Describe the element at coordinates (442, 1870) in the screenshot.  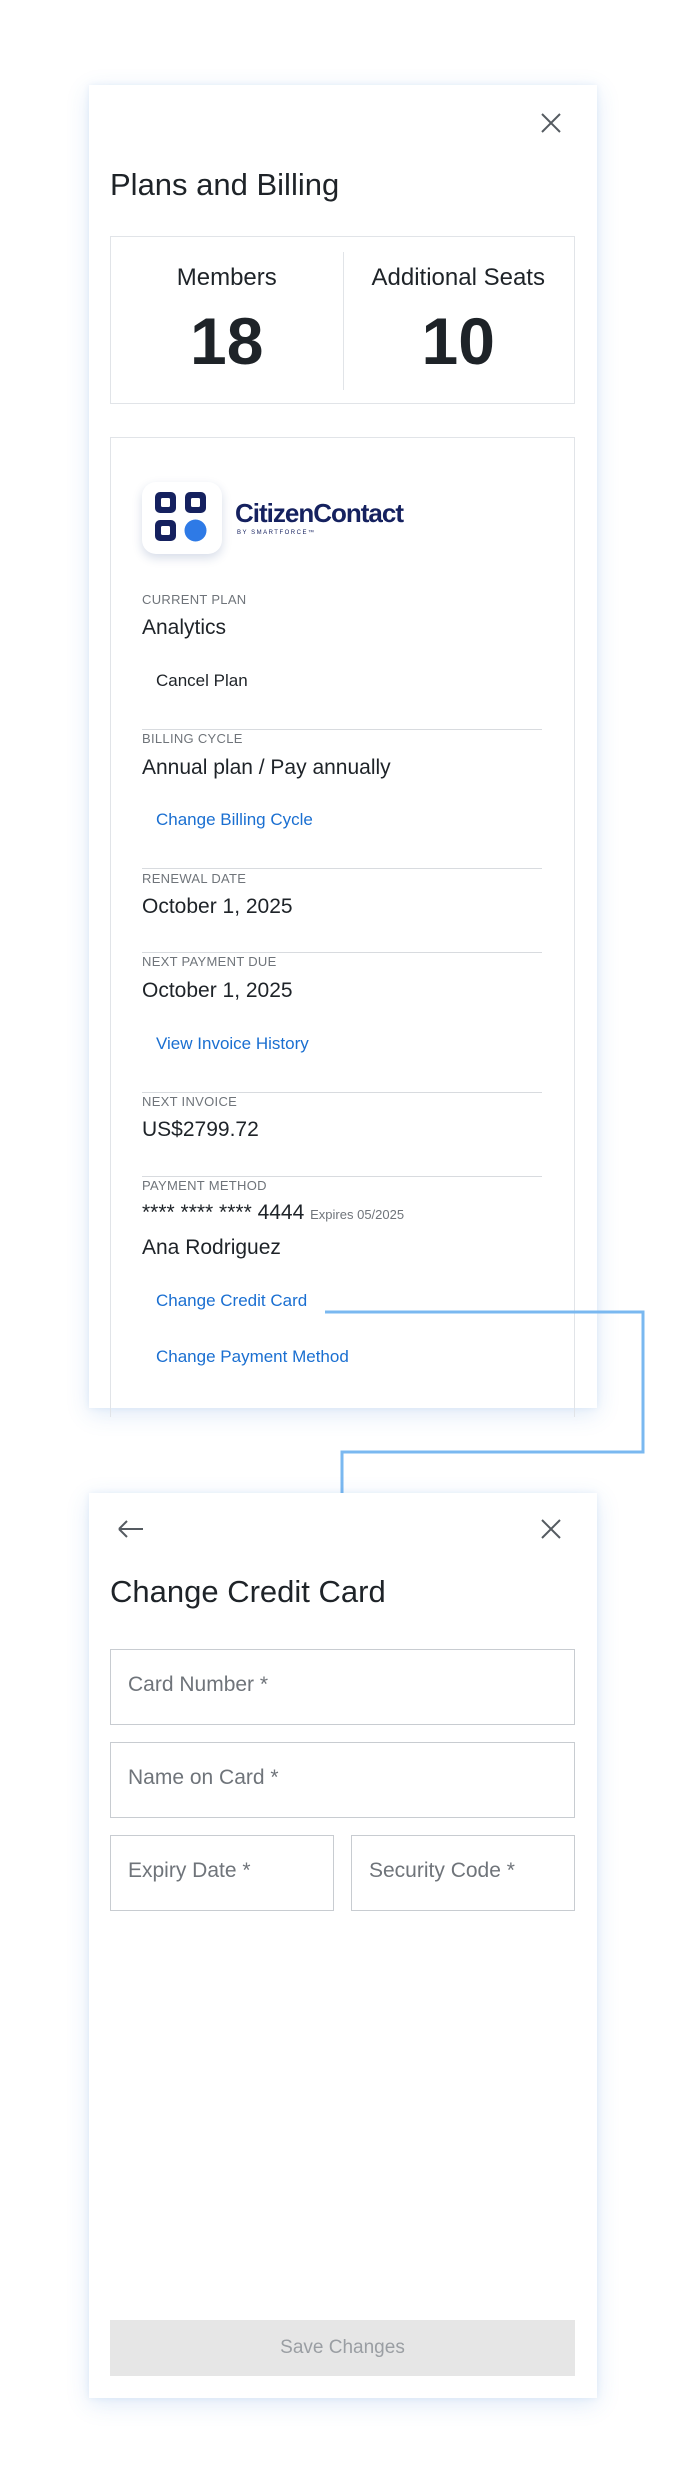
I see `security-code-placeholder: Security Code *` at that location.